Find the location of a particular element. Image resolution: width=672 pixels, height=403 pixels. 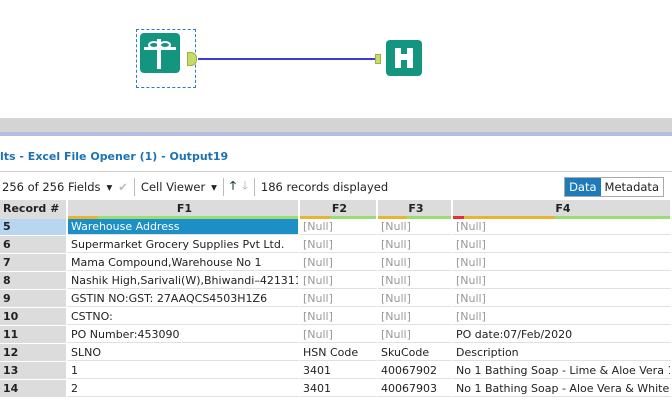

table-cell: Nashik High,Sarivali(W),Bhiwandi–421311 is located at coordinates (184, 280).